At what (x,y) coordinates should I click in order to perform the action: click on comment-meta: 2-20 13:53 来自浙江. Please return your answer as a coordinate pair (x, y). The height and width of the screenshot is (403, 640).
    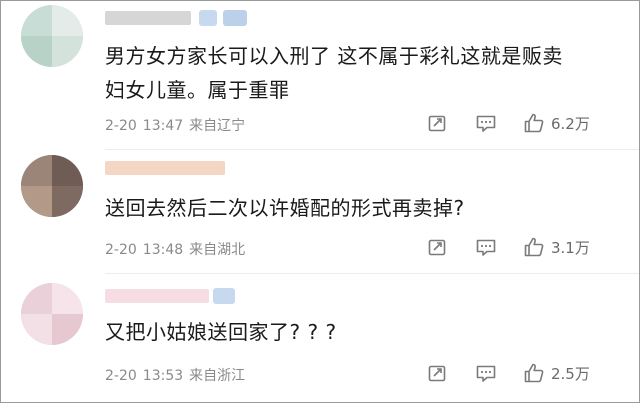
    Looking at the image, I should click on (175, 375).